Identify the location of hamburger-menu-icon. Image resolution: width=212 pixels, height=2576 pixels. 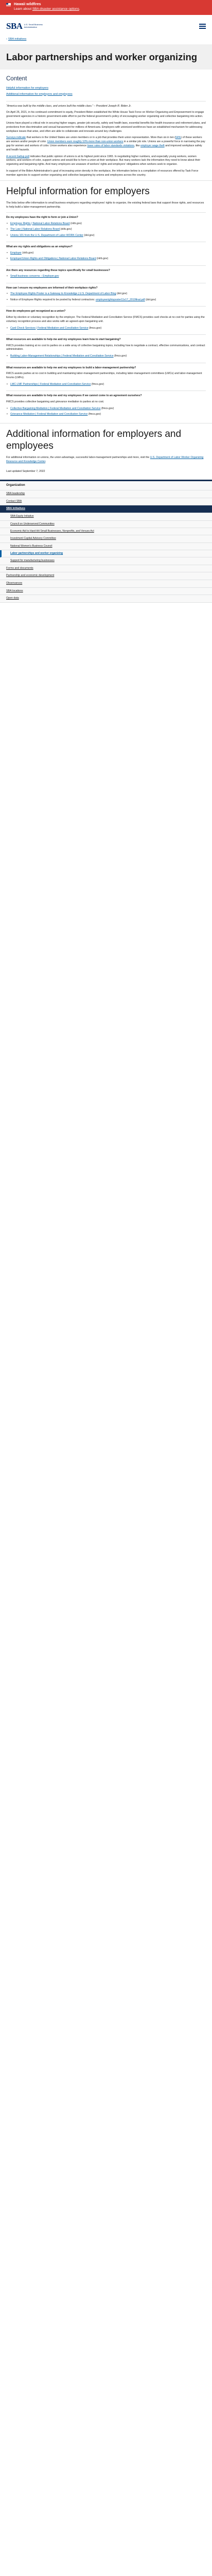
(202, 26).